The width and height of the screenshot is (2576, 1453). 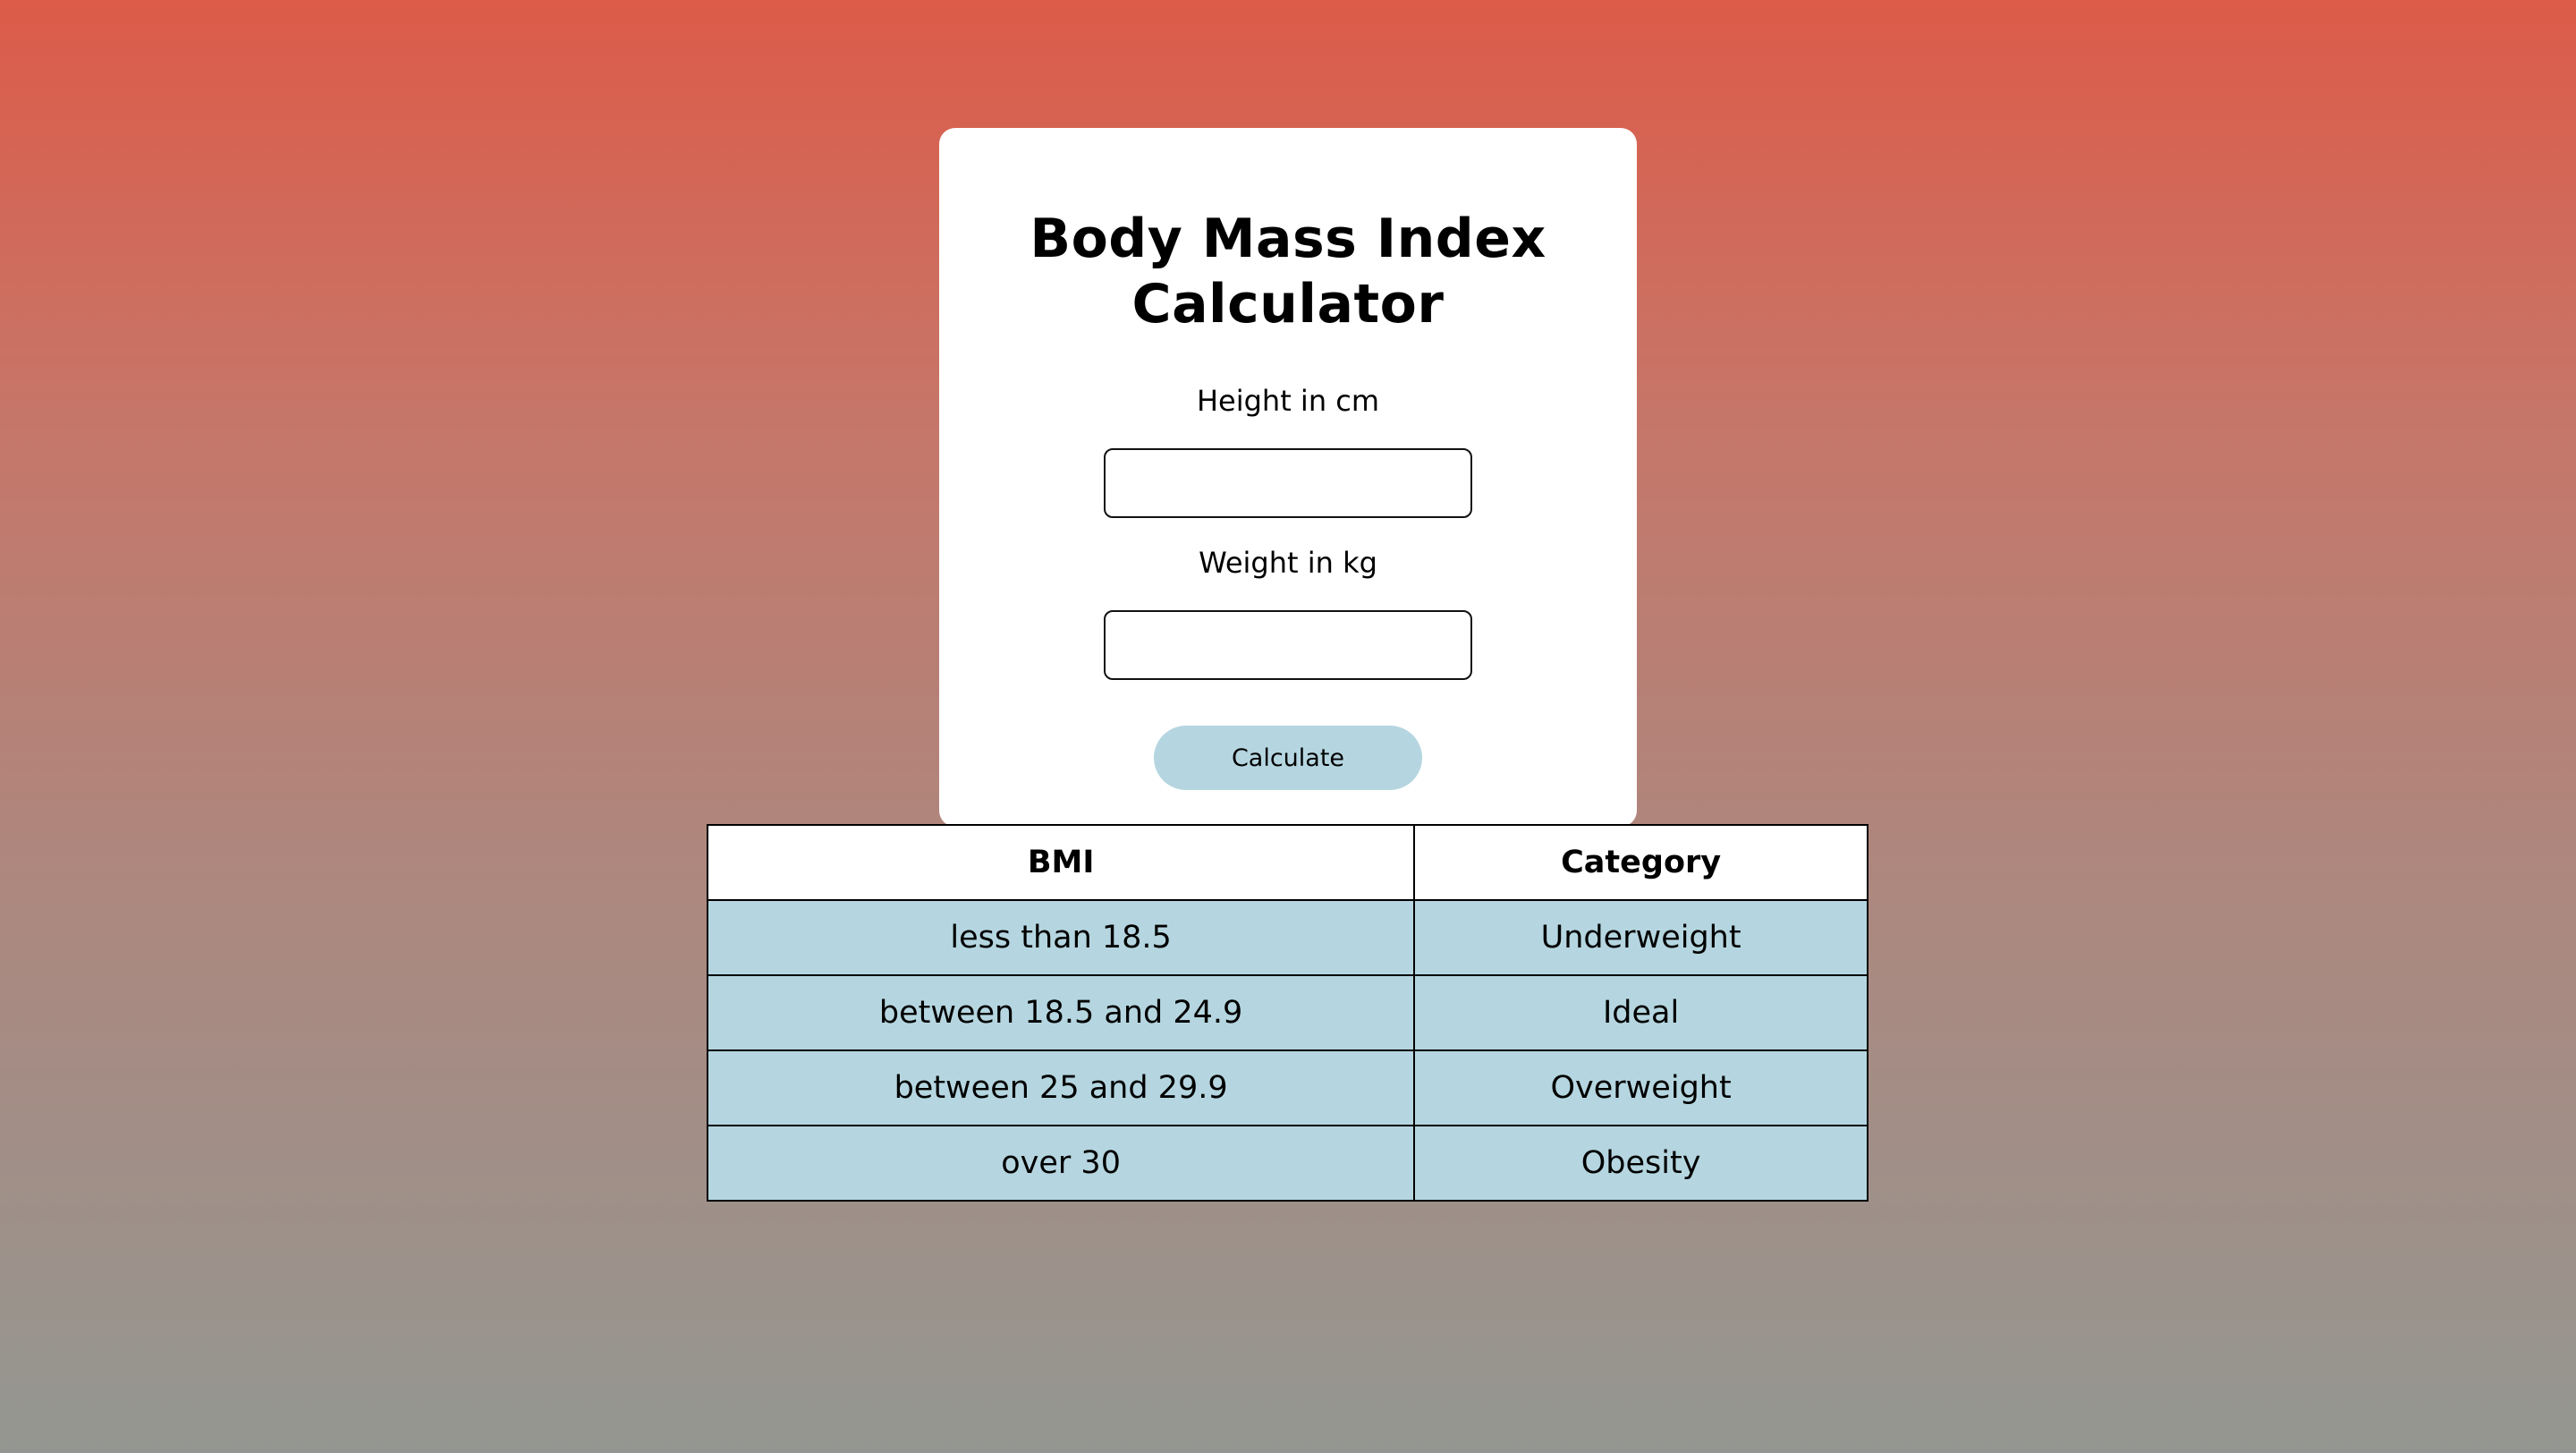 I want to click on table-row: between 18.5 and 24.9 Ideal, so click(x=1287, y=1012).